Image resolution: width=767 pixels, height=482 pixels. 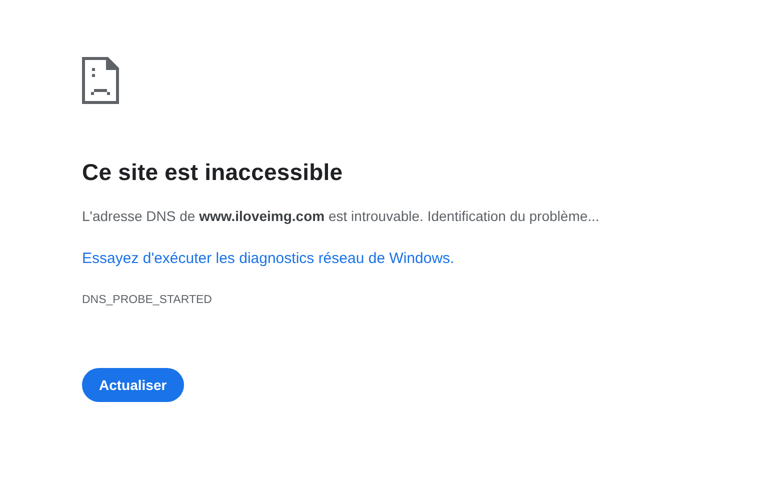 I want to click on reload-button: Actualiser, so click(x=133, y=385).